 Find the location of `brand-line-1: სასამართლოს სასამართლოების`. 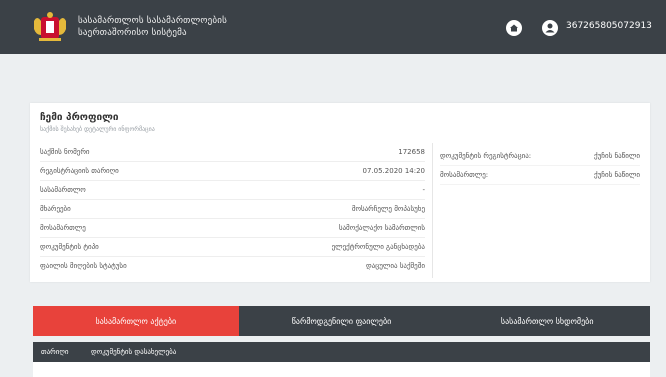

brand-line-1: სასამართლოს სასამართლოების is located at coordinates (153, 21).